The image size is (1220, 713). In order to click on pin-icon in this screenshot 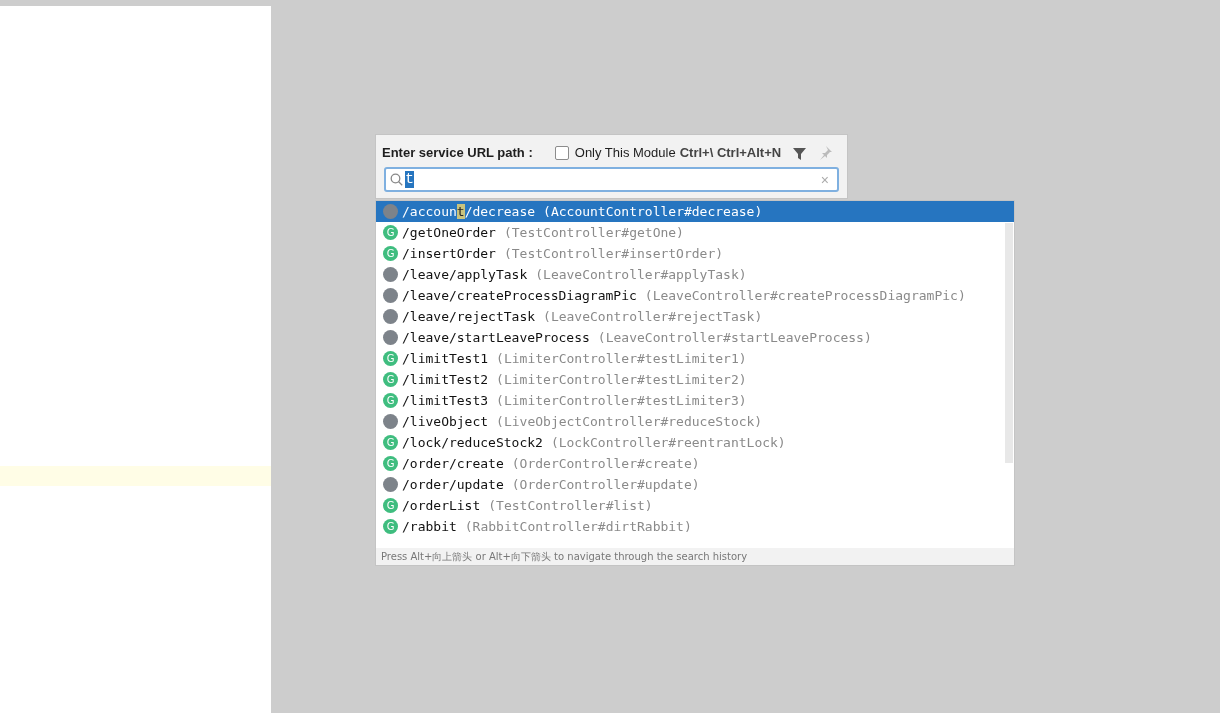, I will do `click(825, 153)`.